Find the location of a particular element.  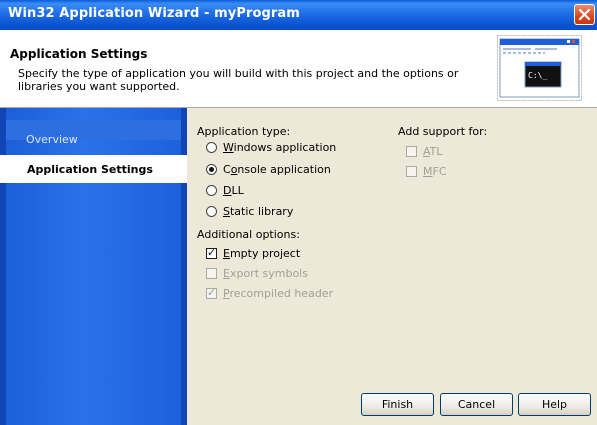

option-label: MFC is located at coordinates (435, 171).